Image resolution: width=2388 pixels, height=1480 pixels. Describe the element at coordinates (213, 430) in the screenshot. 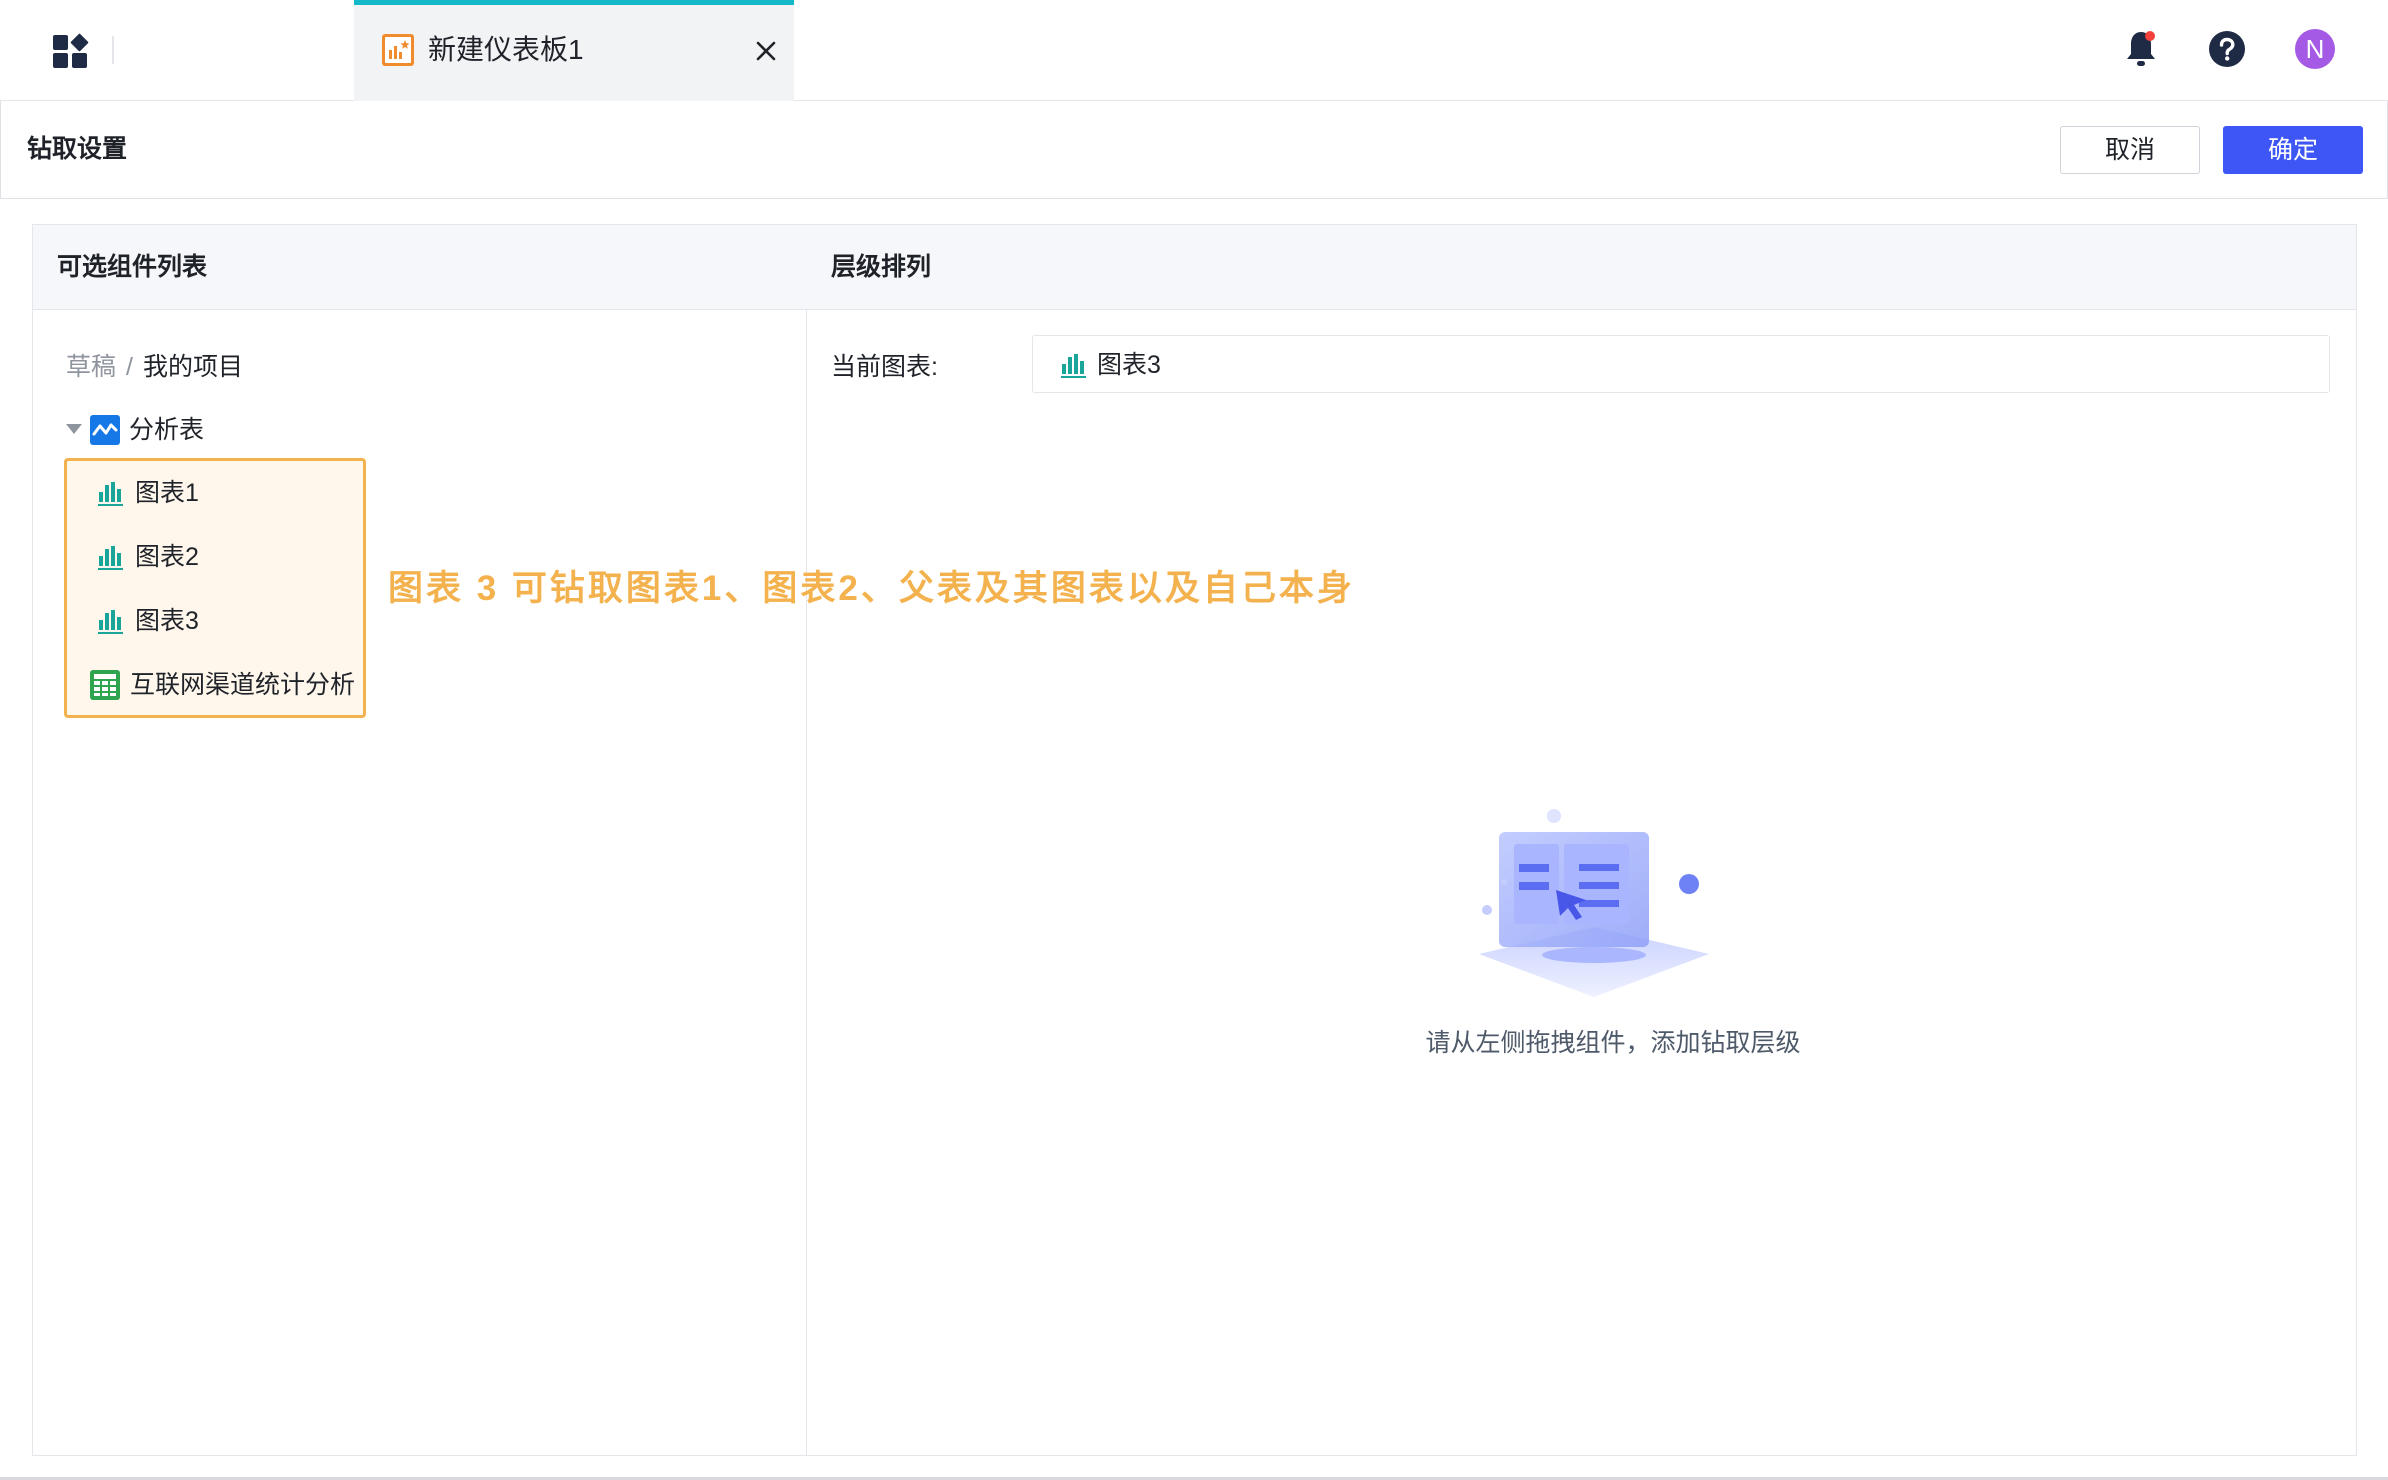

I see `tree-node-analysis-table: 分析表` at that location.